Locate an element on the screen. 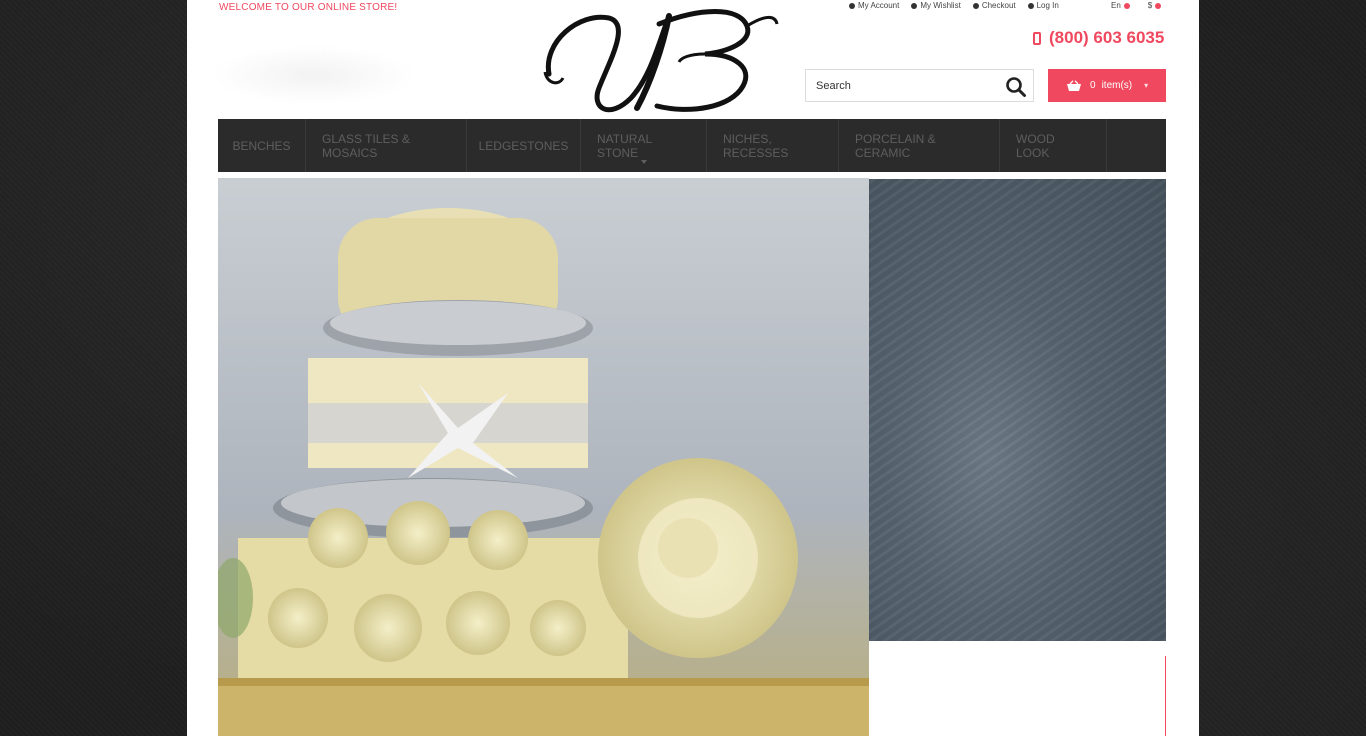 The height and width of the screenshot is (736, 1366). locale-toggles: En $ is located at coordinates (1136, 5).